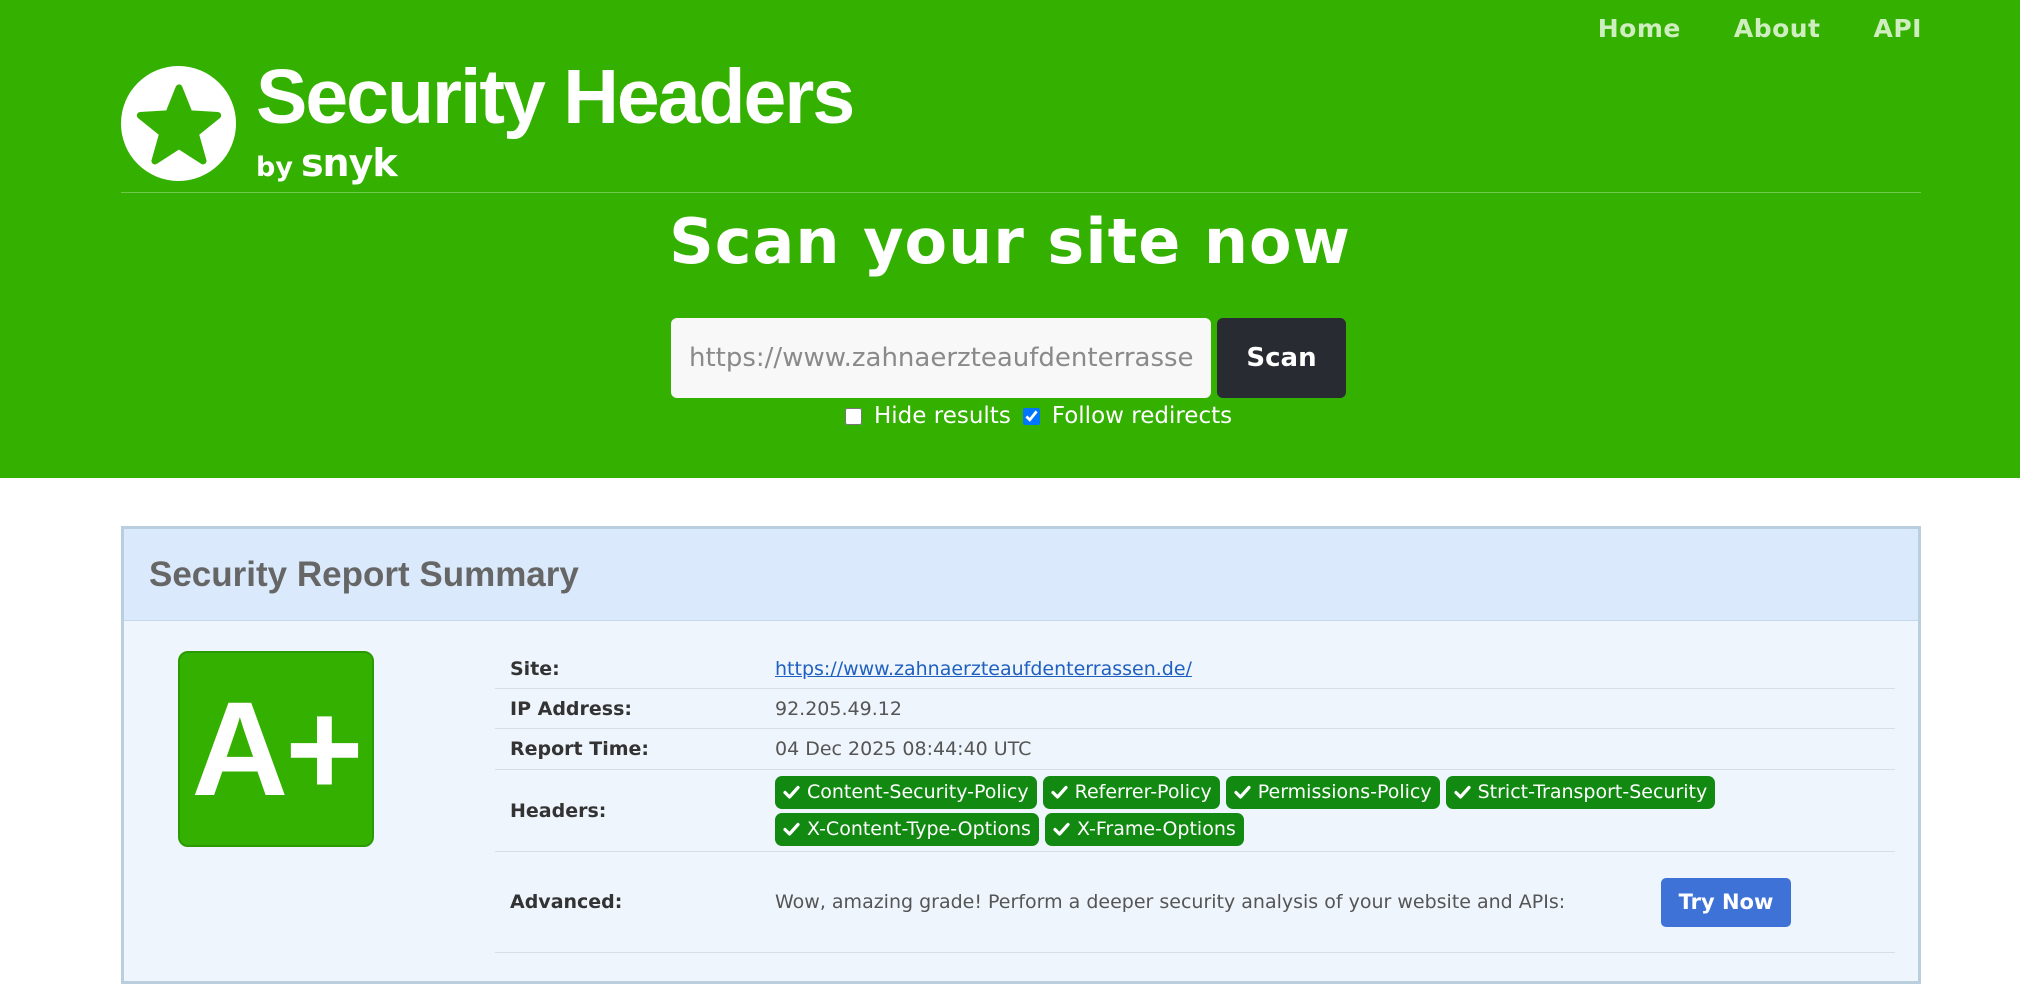  What do you see at coordinates (838, 708) in the screenshot?
I see `ip-value: 92.205.49.12` at bounding box center [838, 708].